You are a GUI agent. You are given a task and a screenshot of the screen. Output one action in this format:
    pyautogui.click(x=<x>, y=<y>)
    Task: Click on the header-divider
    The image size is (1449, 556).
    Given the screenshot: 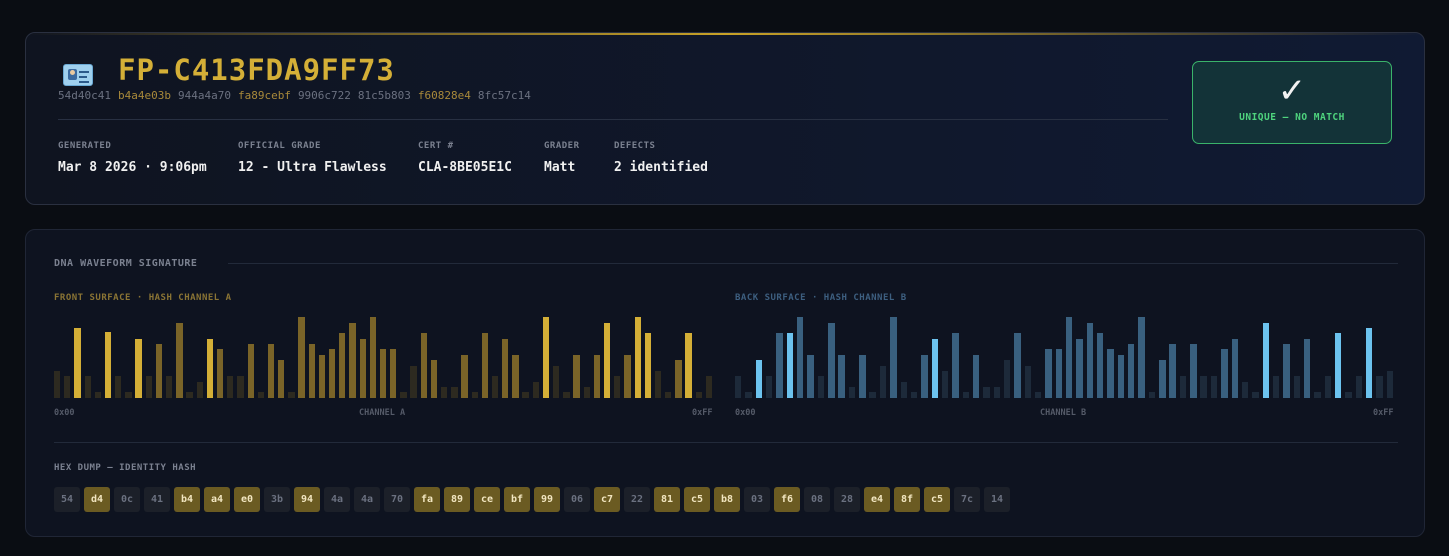 What is the action you would take?
    pyautogui.click(x=613, y=119)
    